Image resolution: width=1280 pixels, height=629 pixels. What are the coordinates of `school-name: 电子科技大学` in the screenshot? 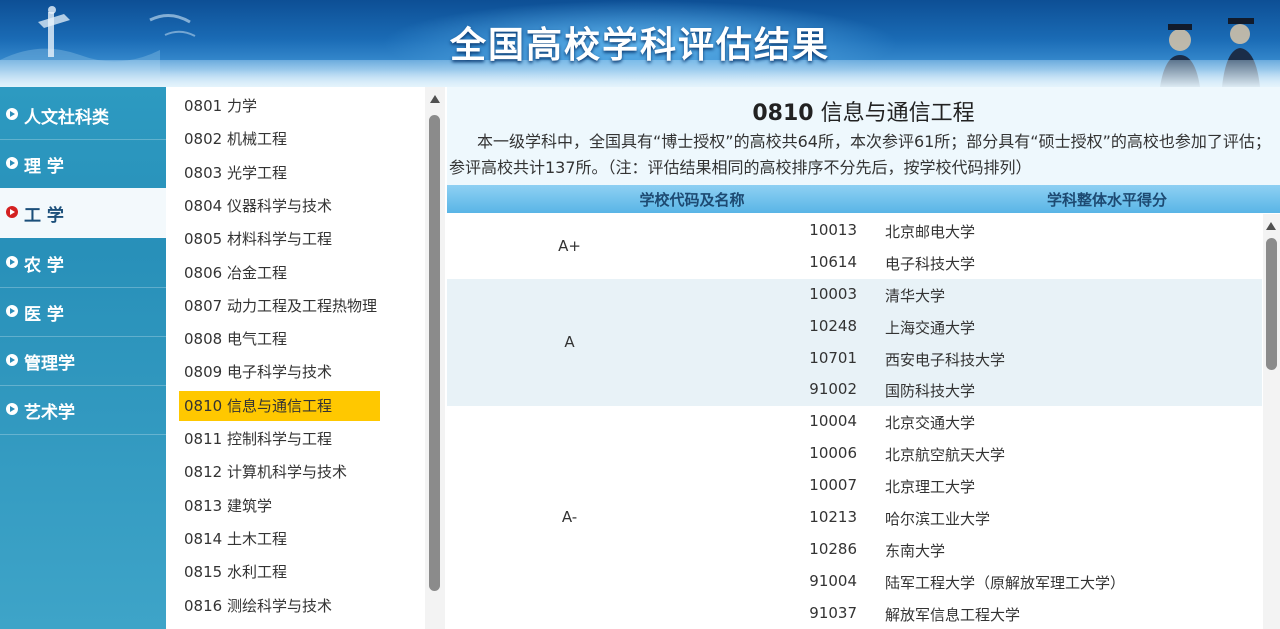 It's located at (930, 263).